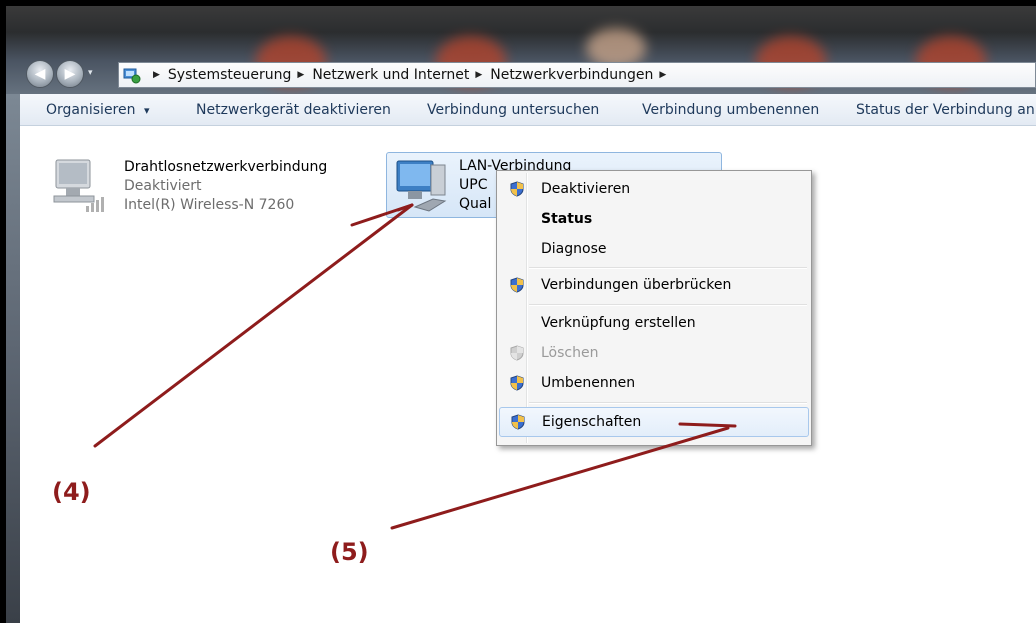 This screenshot has width=1036, height=623. Describe the element at coordinates (654, 353) in the screenshot. I see `menu-item-loeschen: Löschen` at that location.